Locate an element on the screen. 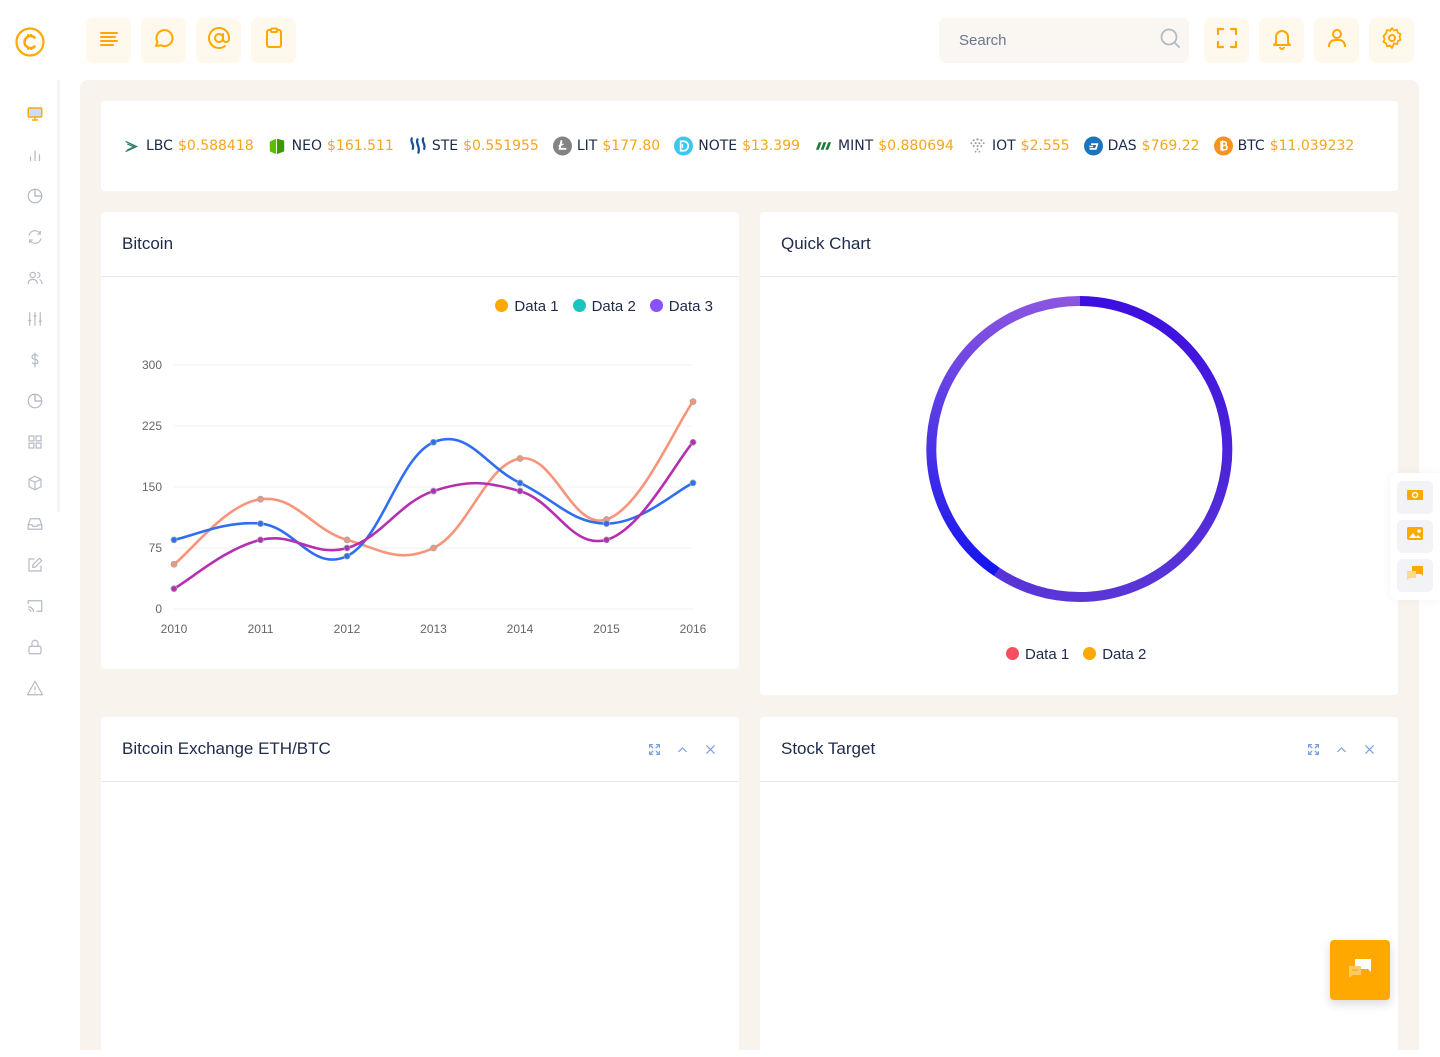 This screenshot has height=1057, width=1440. ticker-item: NEO $161.511 is located at coordinates (331, 146).